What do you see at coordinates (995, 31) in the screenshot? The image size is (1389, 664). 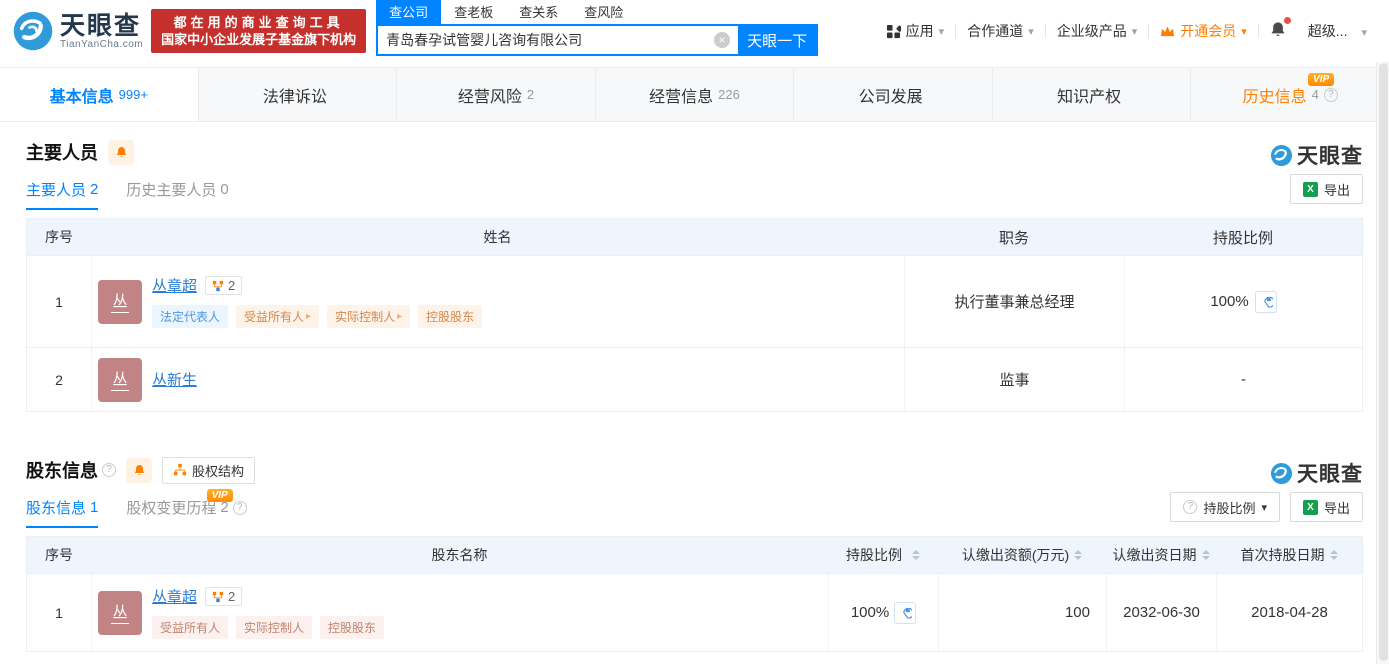 I see `nav-cooperation-label: 合作通道` at bounding box center [995, 31].